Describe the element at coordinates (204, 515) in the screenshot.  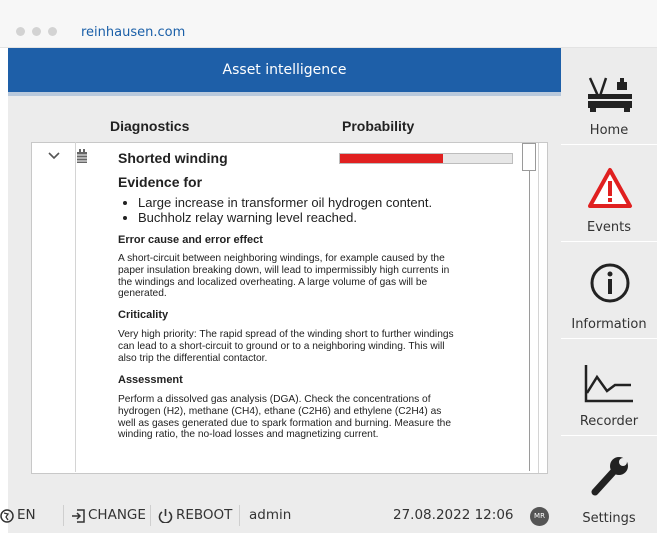
I see `reboot-label: REBOOT` at that location.